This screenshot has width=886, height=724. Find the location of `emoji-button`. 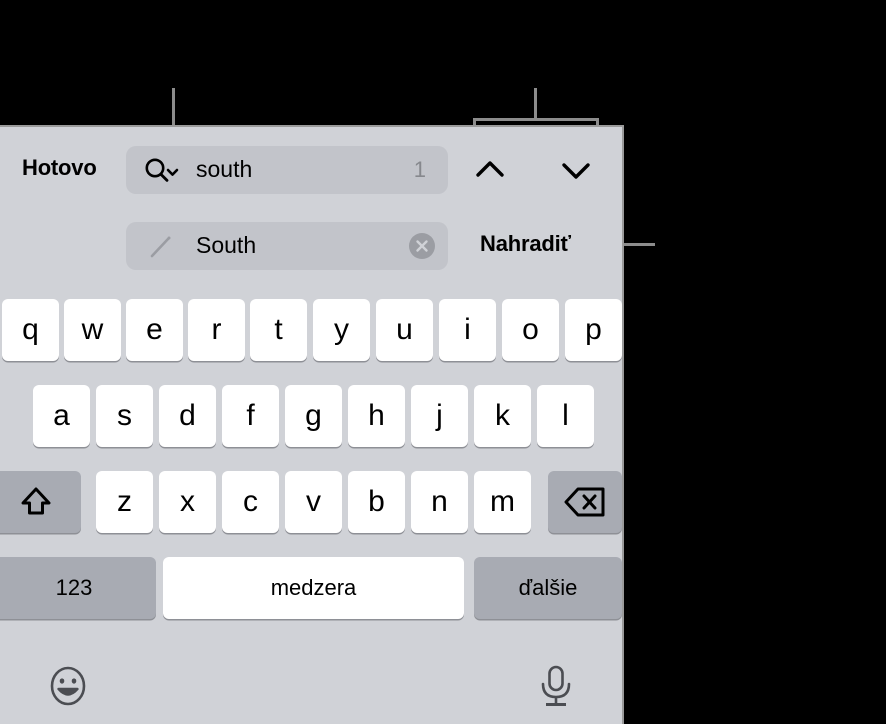

emoji-button is located at coordinates (68, 686).